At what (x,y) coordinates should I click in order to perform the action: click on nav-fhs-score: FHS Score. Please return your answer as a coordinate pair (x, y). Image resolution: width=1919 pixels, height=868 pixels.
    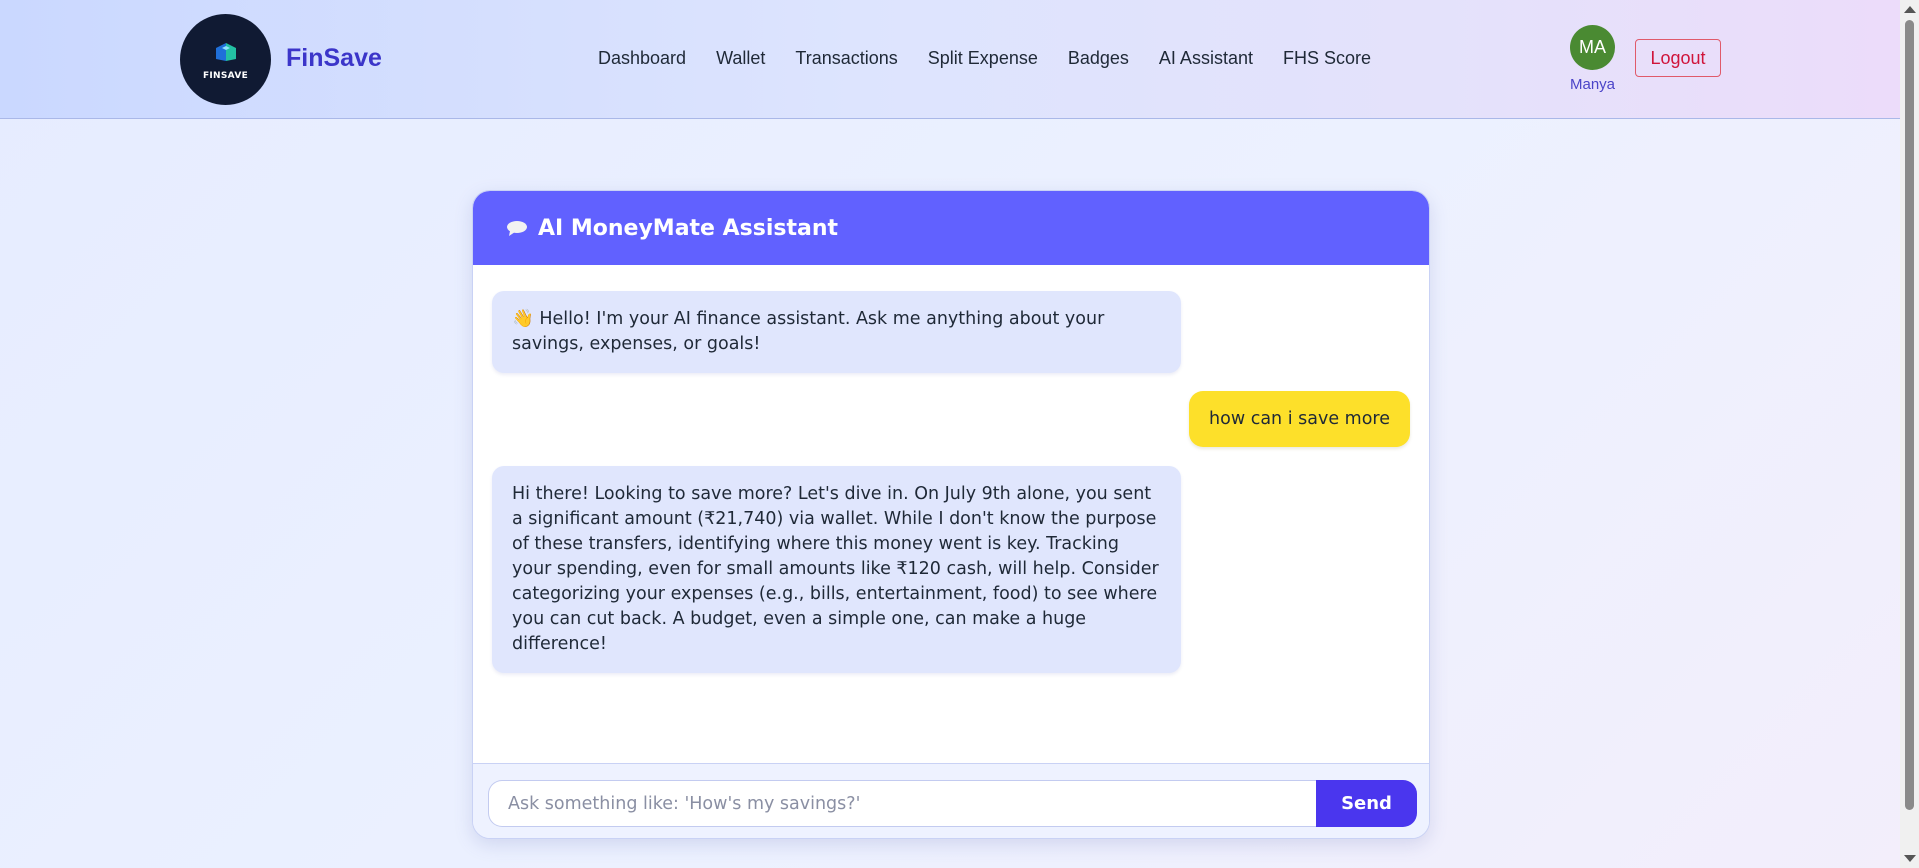
    Looking at the image, I should click on (1327, 58).